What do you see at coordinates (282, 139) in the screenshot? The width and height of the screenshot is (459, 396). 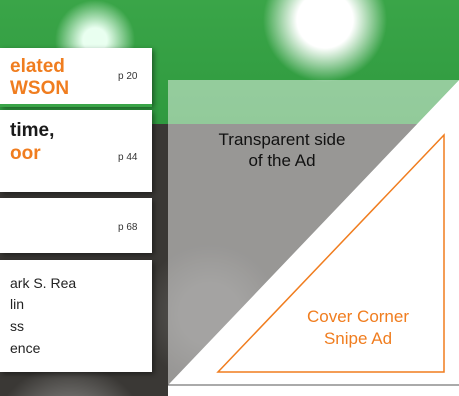 I see `transparent-side-label-line1: Transparent side` at bounding box center [282, 139].